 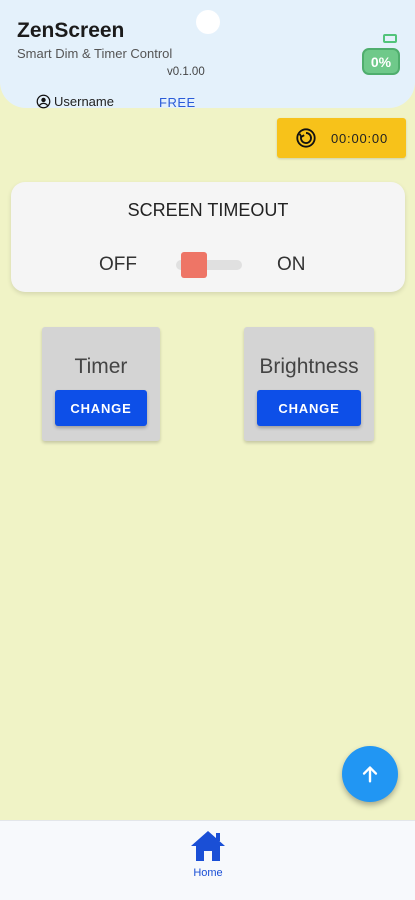 What do you see at coordinates (306, 138) in the screenshot?
I see `timer-reset-icon` at bounding box center [306, 138].